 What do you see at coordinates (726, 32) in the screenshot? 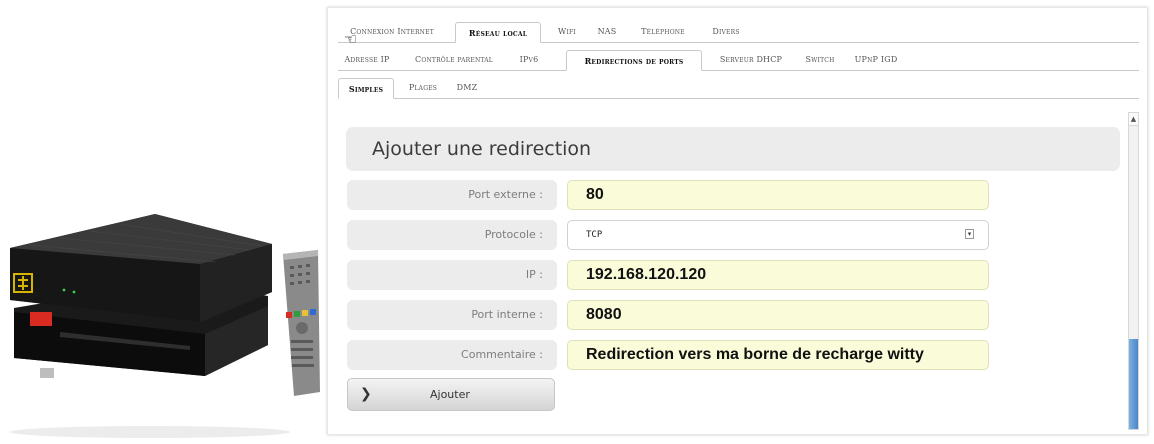
I see `tab-divers: Divers` at bounding box center [726, 32].